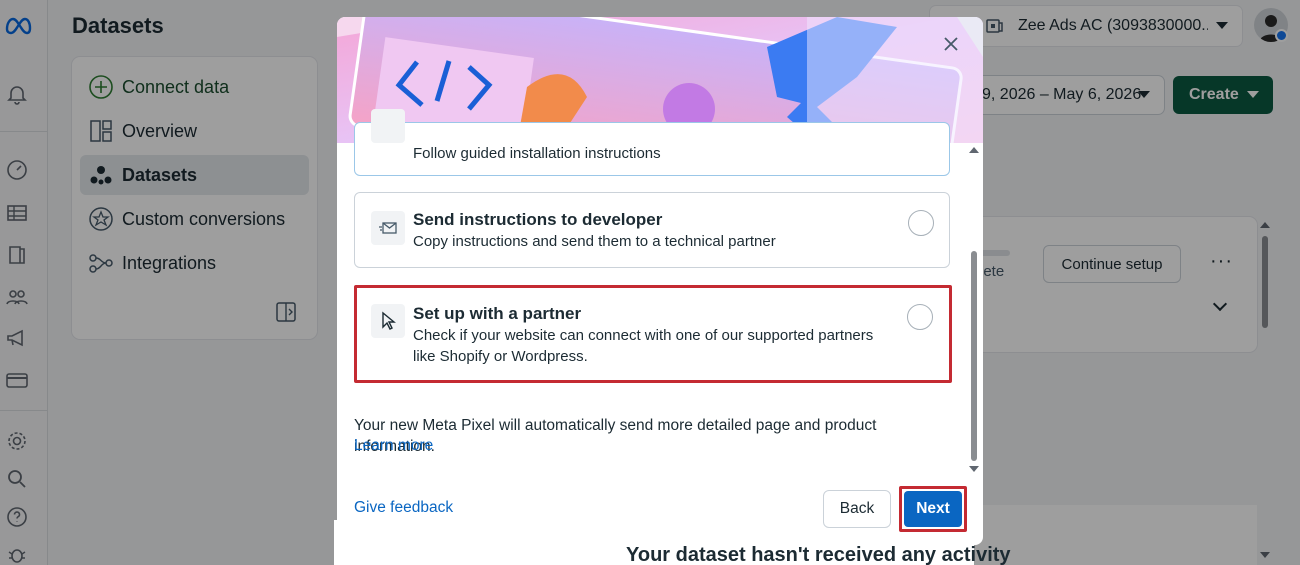 This screenshot has width=1300, height=565. Describe the element at coordinates (160, 174) in the screenshot. I see `nav-item-label: Datasets` at that location.